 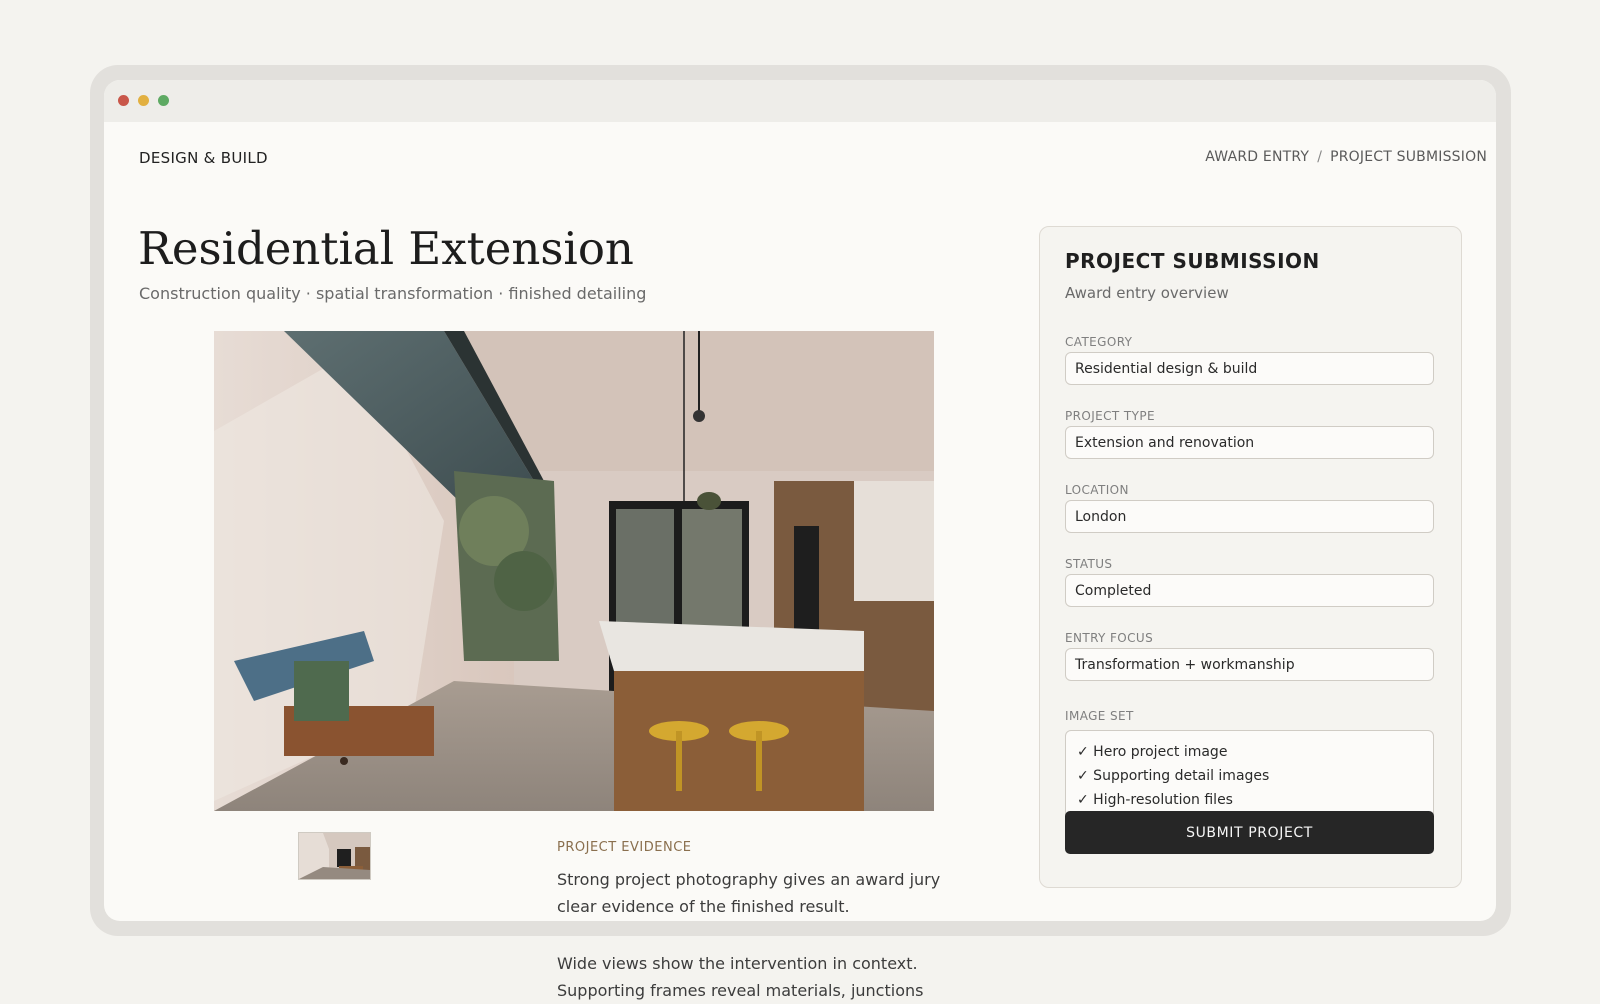 What do you see at coordinates (386, 248) in the screenshot?
I see `page-title: Residential Extension` at bounding box center [386, 248].